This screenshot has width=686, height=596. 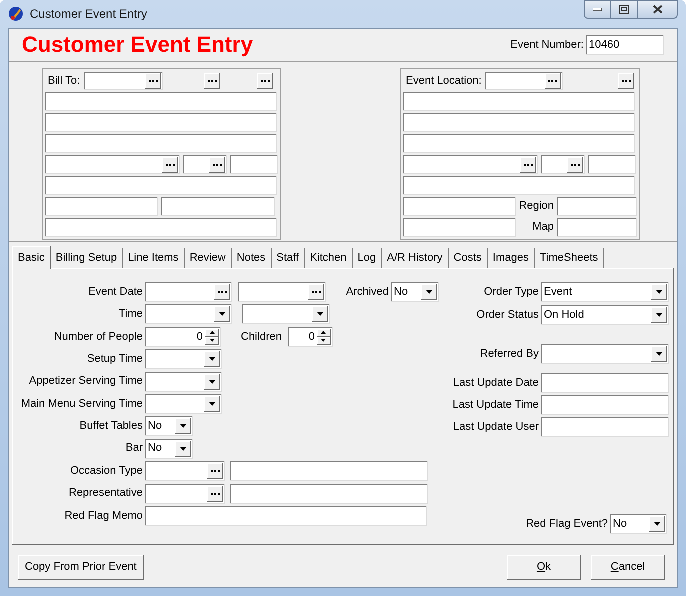 I want to click on field-label: Appetizer Serving Time, so click(x=85, y=382).